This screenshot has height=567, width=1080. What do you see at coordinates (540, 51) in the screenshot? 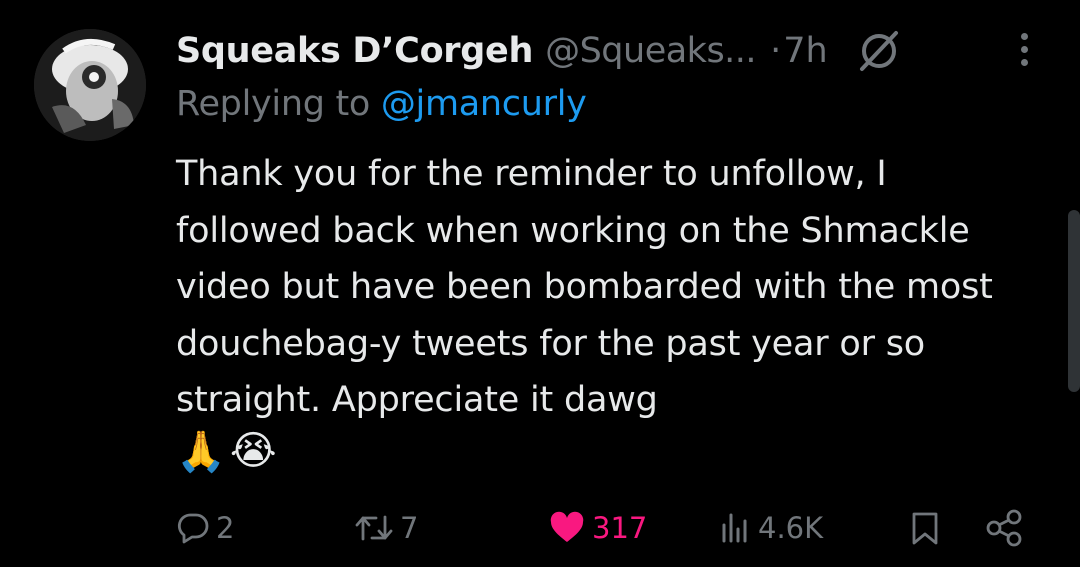
I see `tweet-header: Squeaks D’Corgeh @Squeaks... · 7h` at bounding box center [540, 51].